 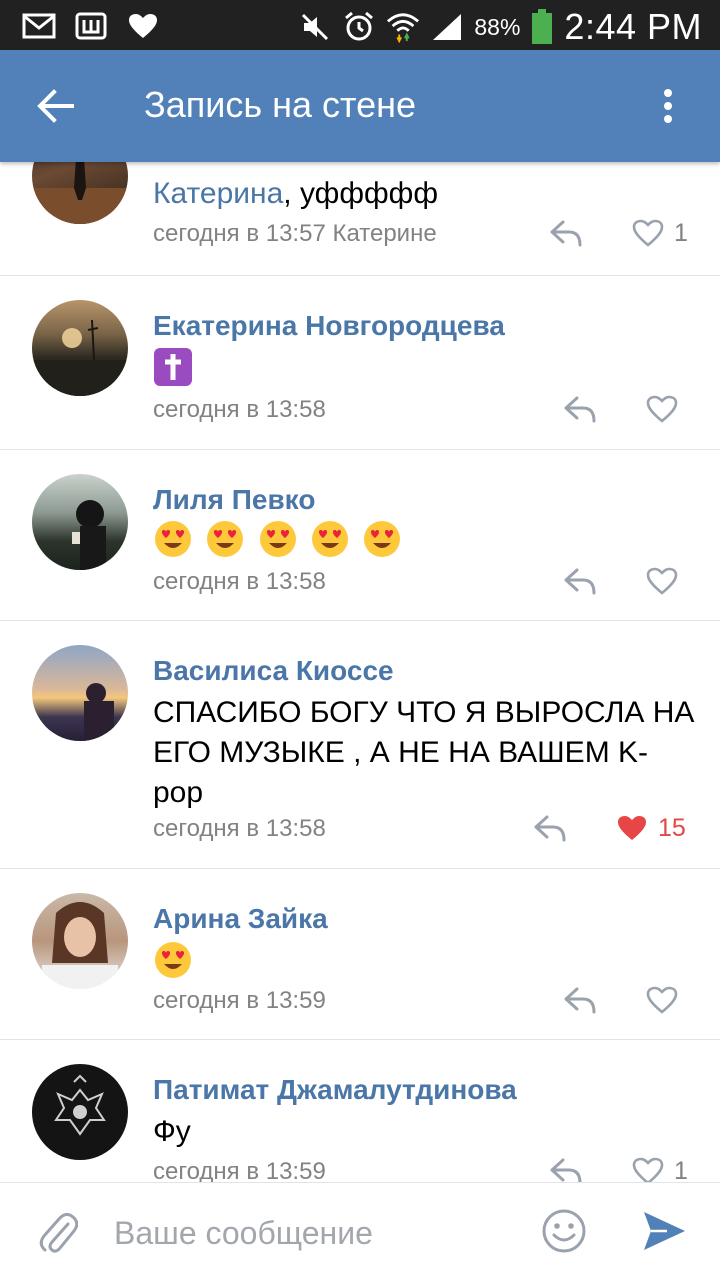 What do you see at coordinates (651, 828) in the screenshot?
I see `like-button: 15` at bounding box center [651, 828].